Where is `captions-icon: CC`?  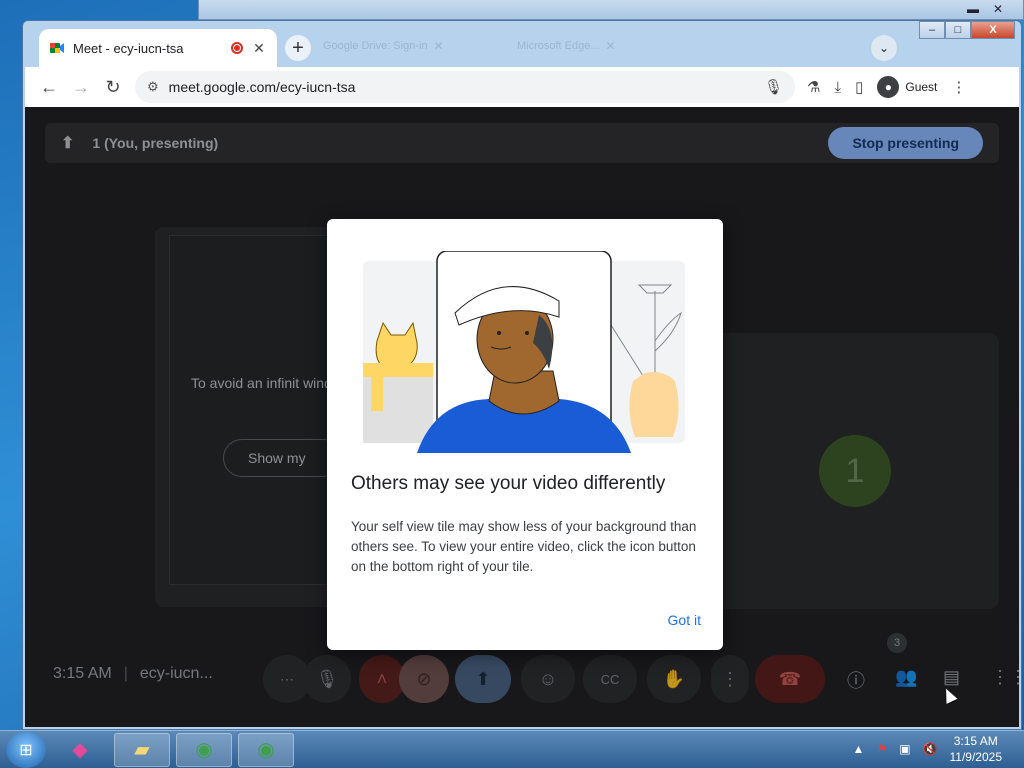 captions-icon: CC is located at coordinates (610, 679).